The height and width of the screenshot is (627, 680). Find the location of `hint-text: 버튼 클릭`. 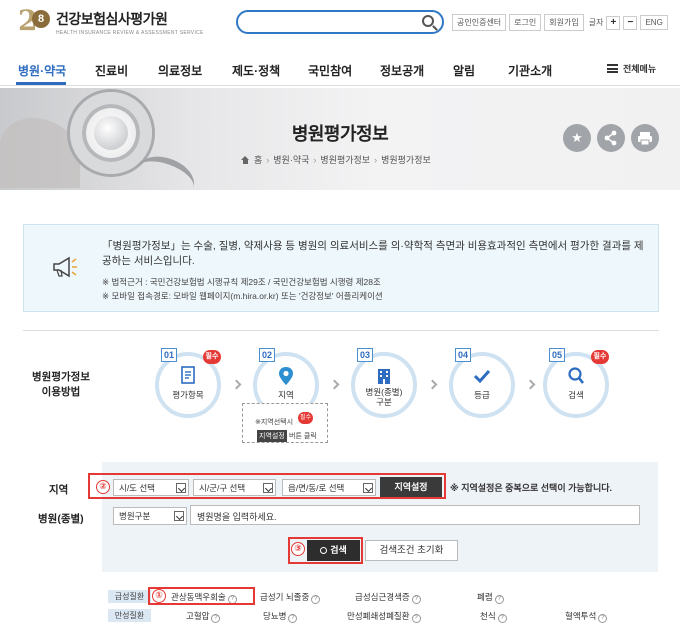

hint-text: 버튼 클릭 is located at coordinates (303, 436).